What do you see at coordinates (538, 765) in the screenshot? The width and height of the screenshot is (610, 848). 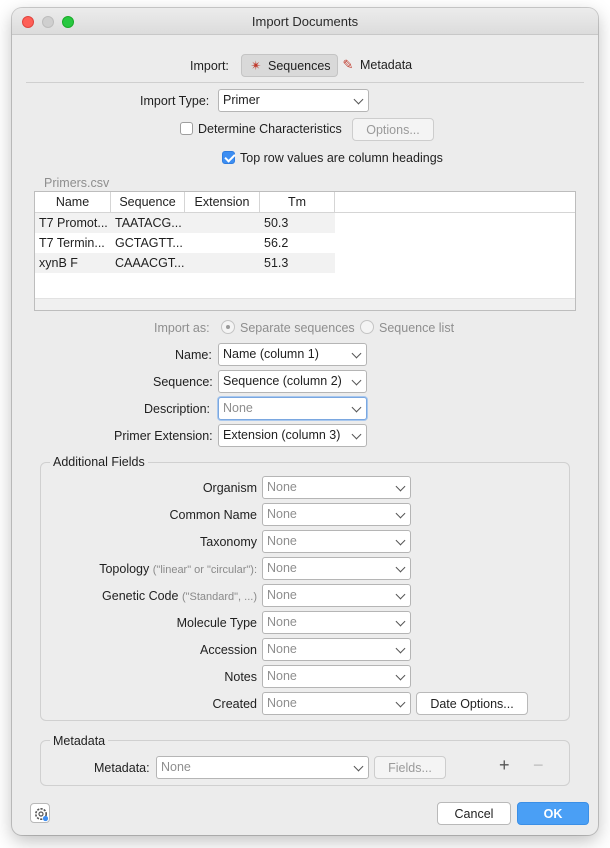 I see `remove-metadata-button: −` at bounding box center [538, 765].